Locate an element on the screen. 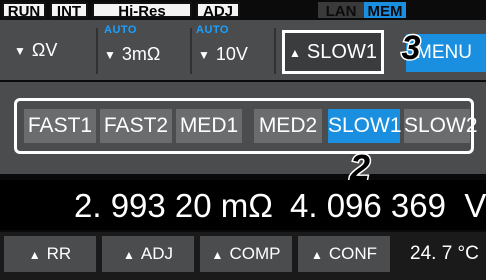  conf-label: CONF is located at coordinates (353, 253).